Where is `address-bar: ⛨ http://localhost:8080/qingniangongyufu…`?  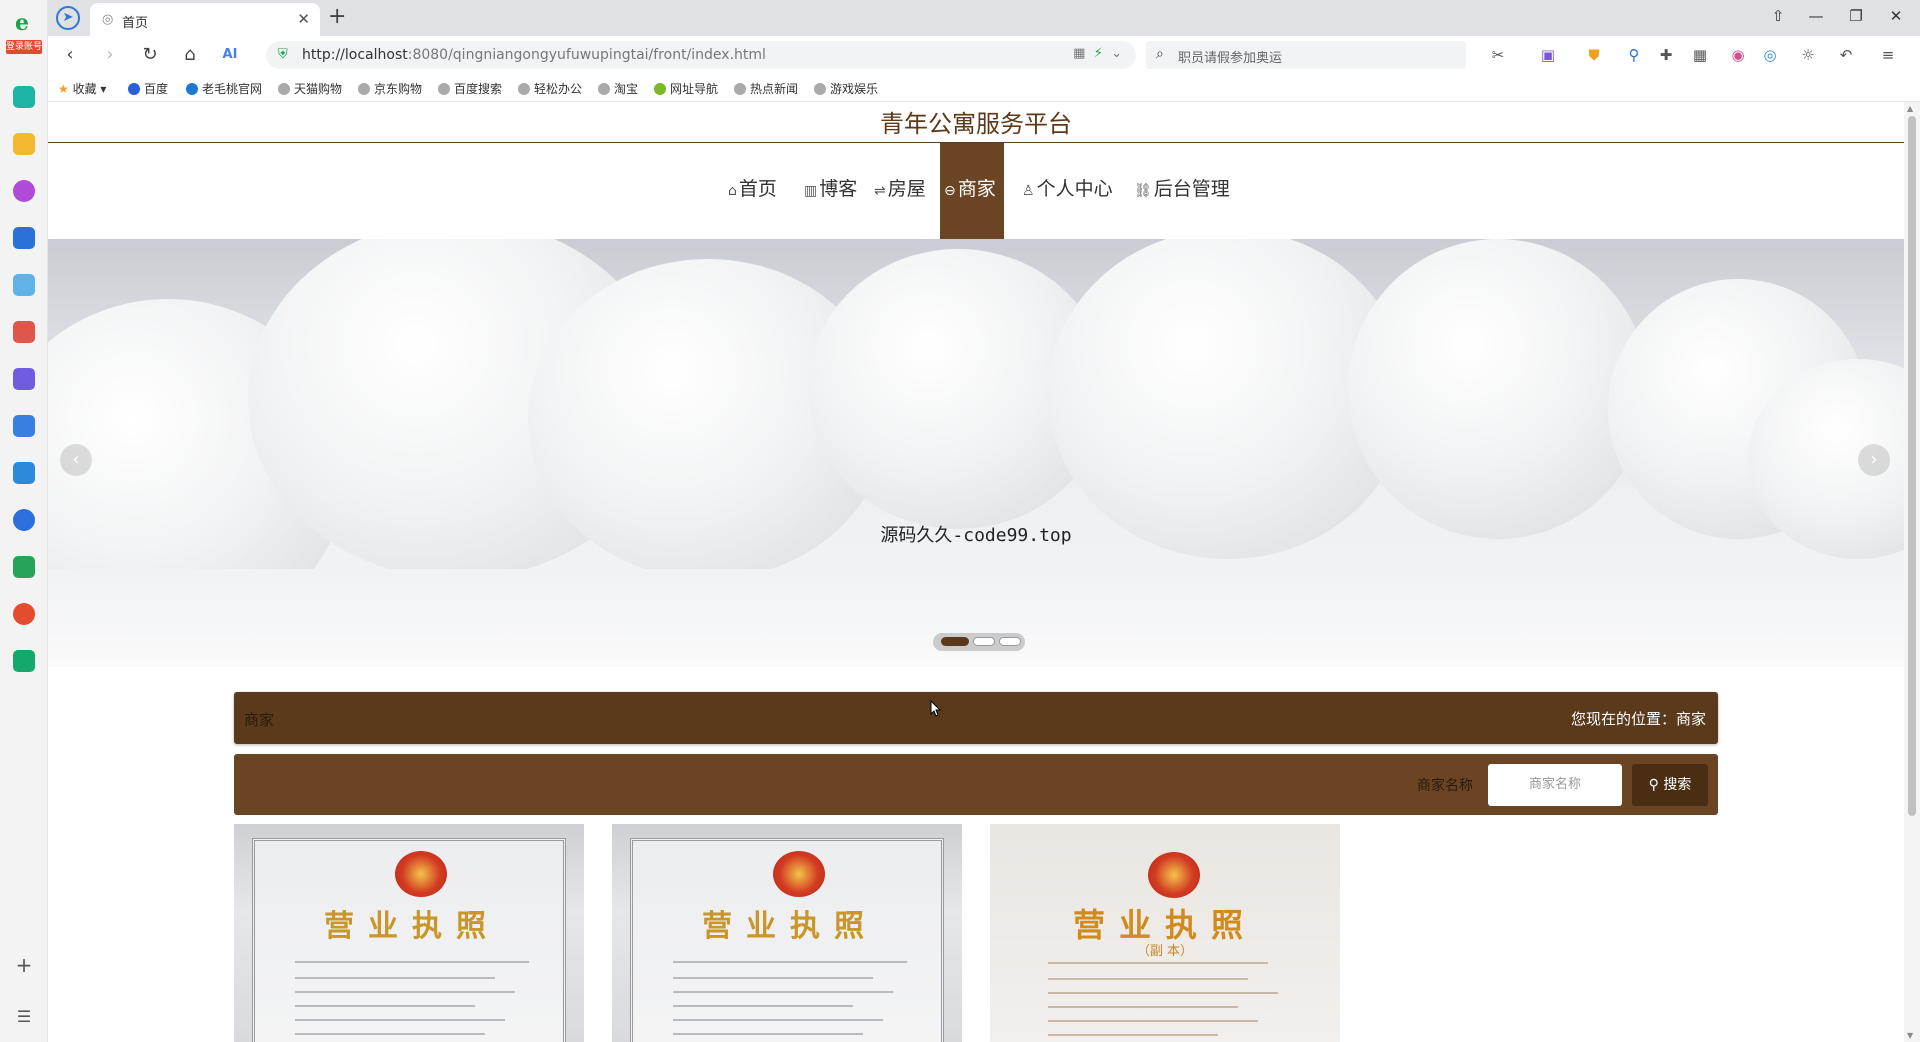 address-bar: ⛨ http://localhost:8080/qingniangongyufu… is located at coordinates (701, 55).